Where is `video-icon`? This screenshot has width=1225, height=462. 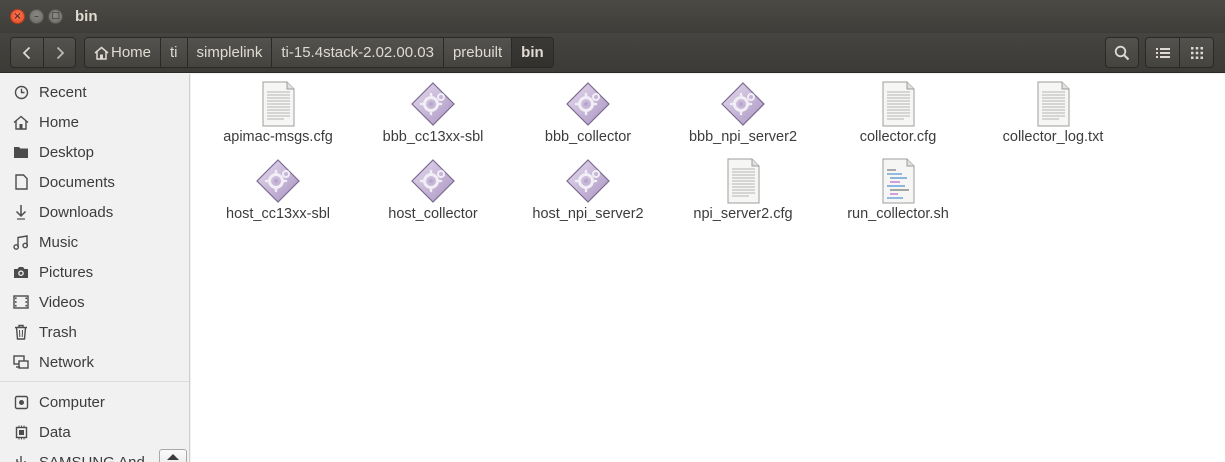
video-icon is located at coordinates (21, 302).